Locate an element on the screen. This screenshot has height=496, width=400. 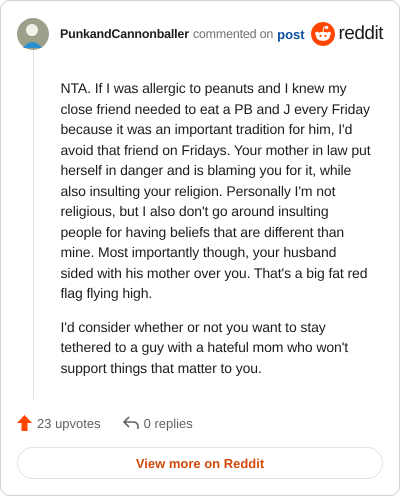
author-name: PunkandCannonballer is located at coordinates (124, 34).